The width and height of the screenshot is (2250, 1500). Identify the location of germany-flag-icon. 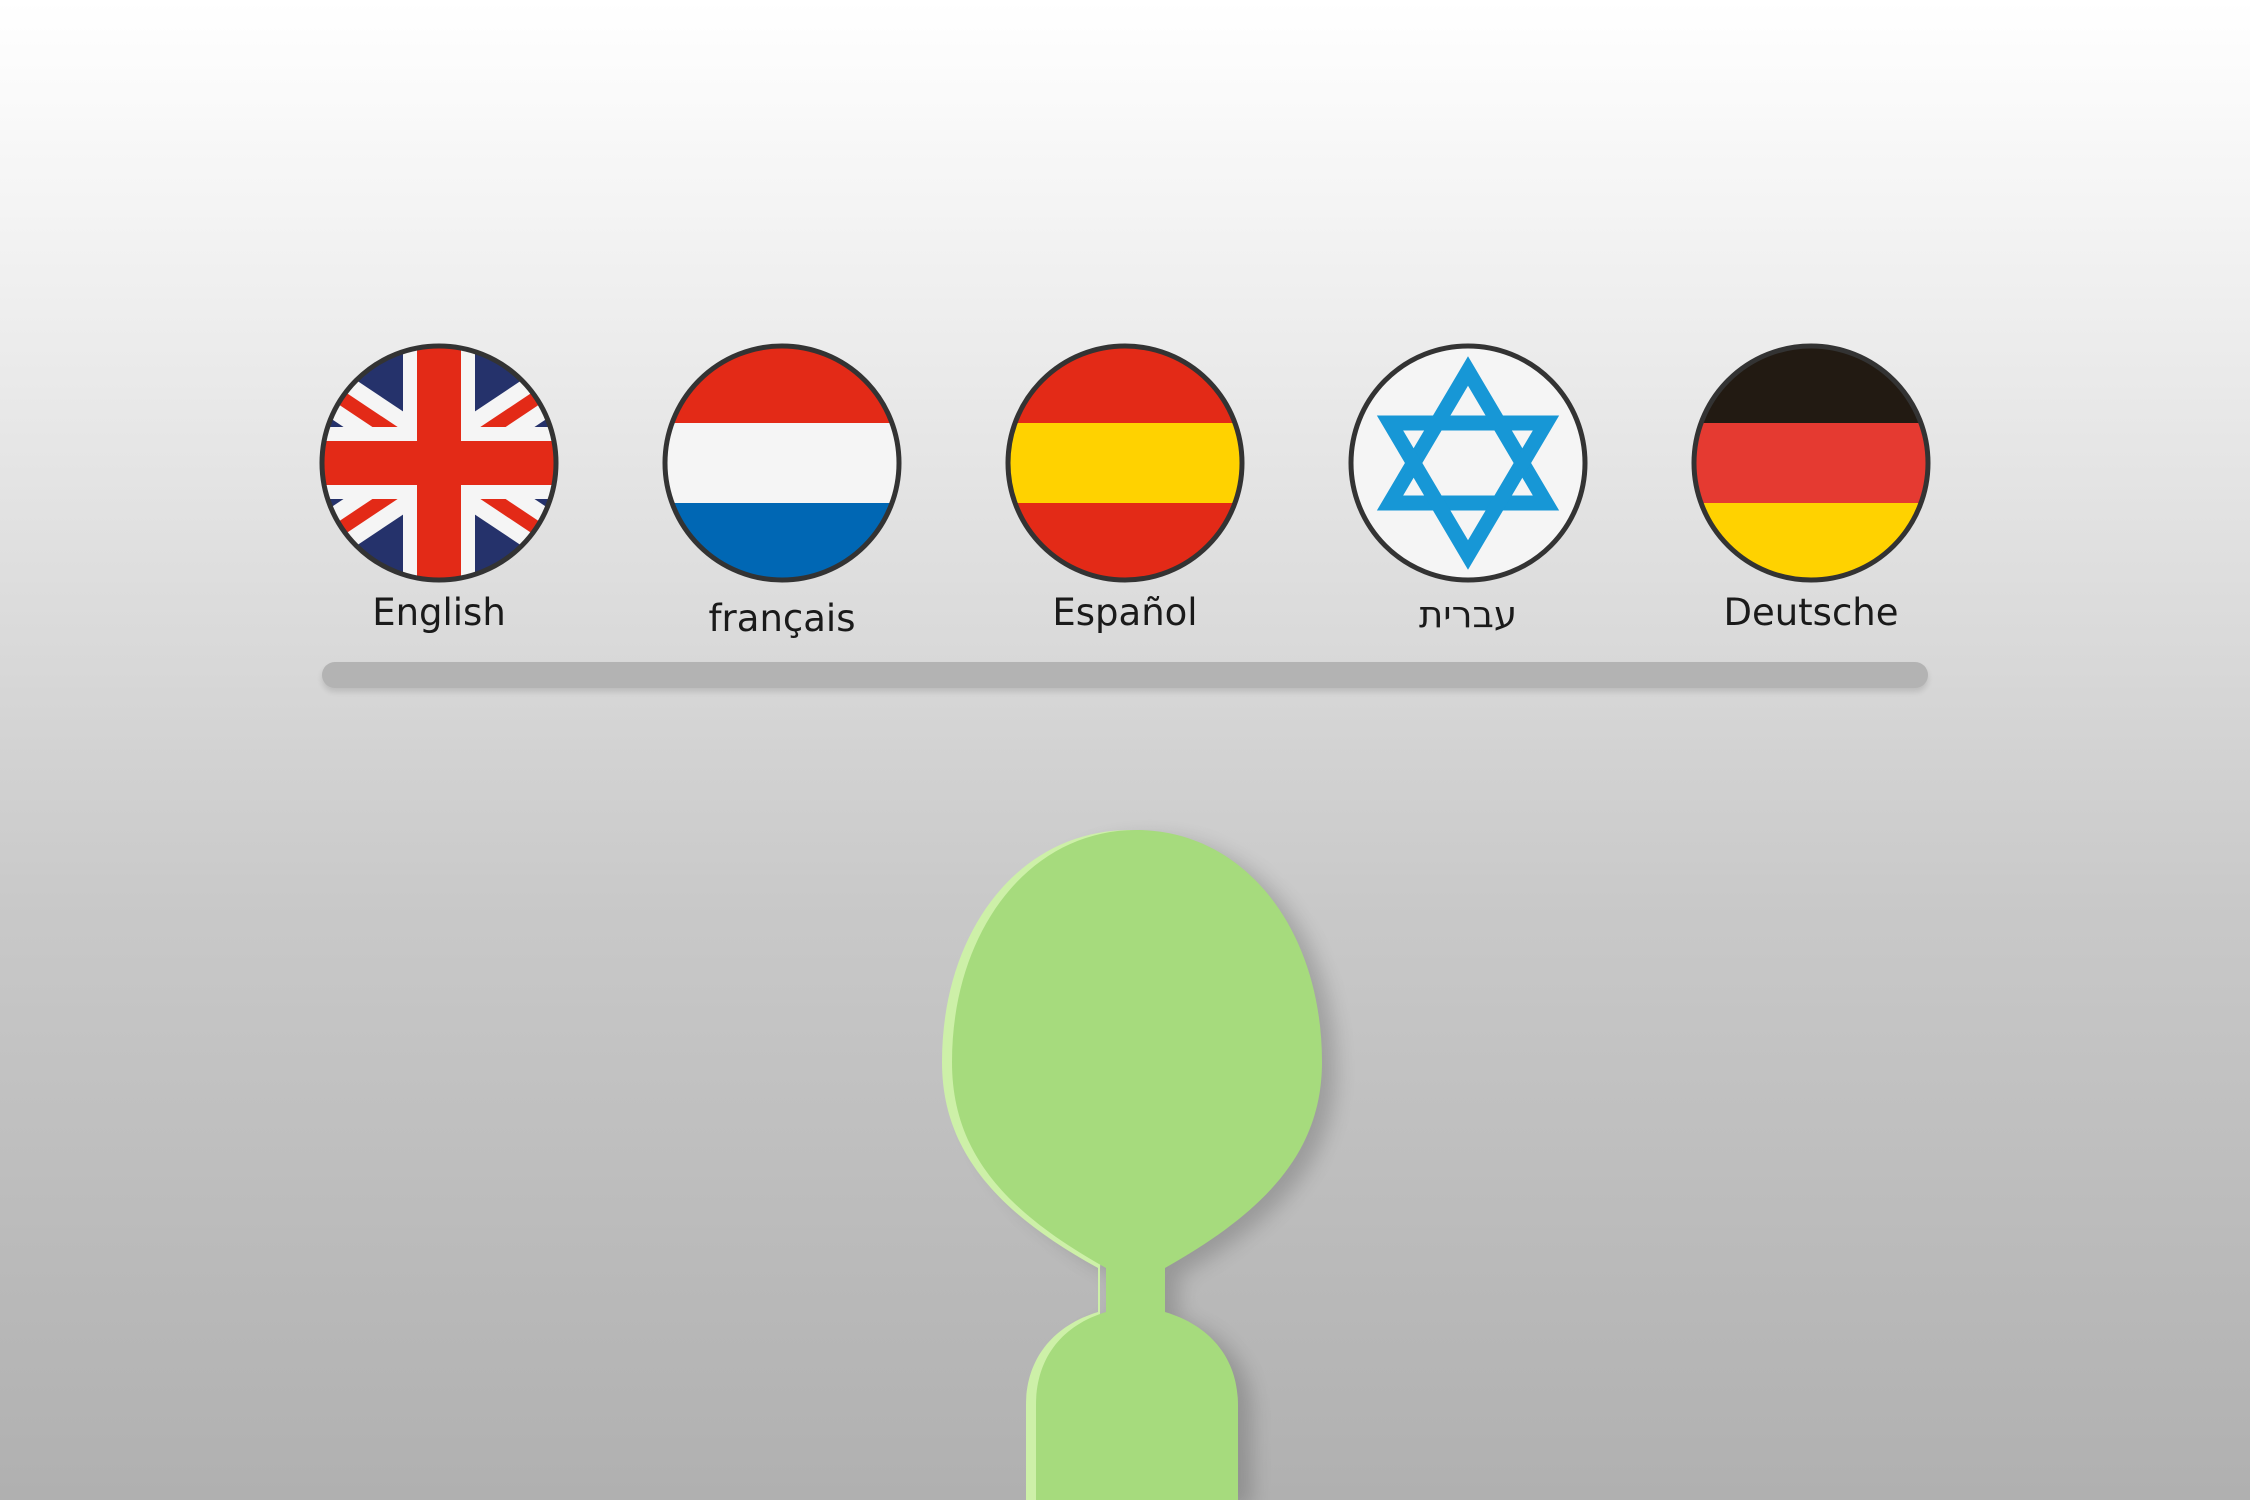
(1811, 463).